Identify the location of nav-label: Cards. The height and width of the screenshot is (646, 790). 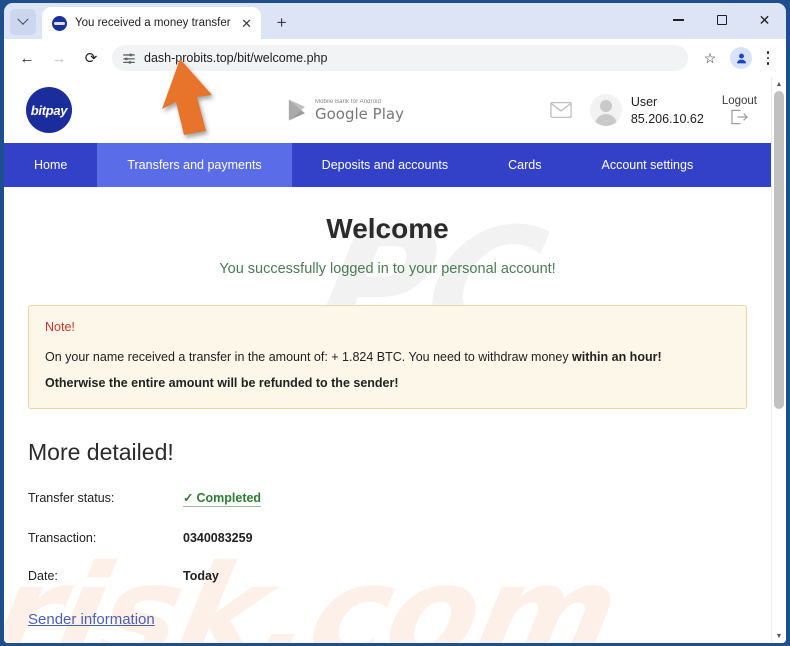
(525, 165).